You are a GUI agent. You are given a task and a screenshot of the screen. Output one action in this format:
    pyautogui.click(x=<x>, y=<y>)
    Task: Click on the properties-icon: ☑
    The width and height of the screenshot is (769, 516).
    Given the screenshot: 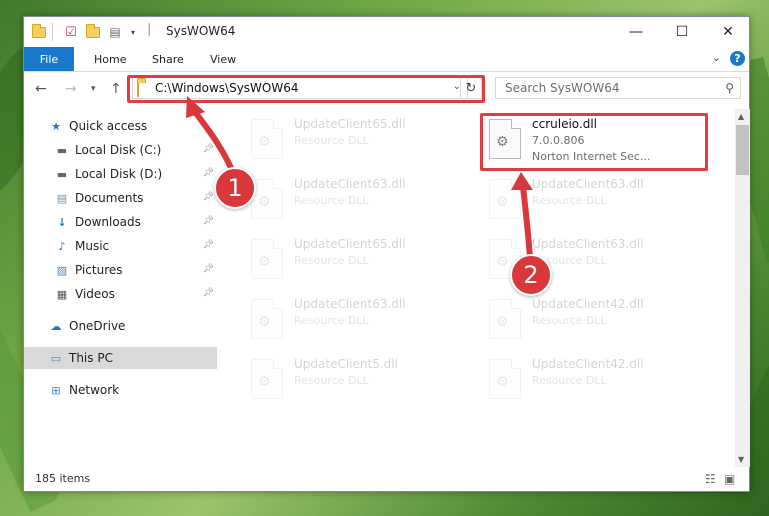 What is the action you would take?
    pyautogui.click(x=71, y=32)
    